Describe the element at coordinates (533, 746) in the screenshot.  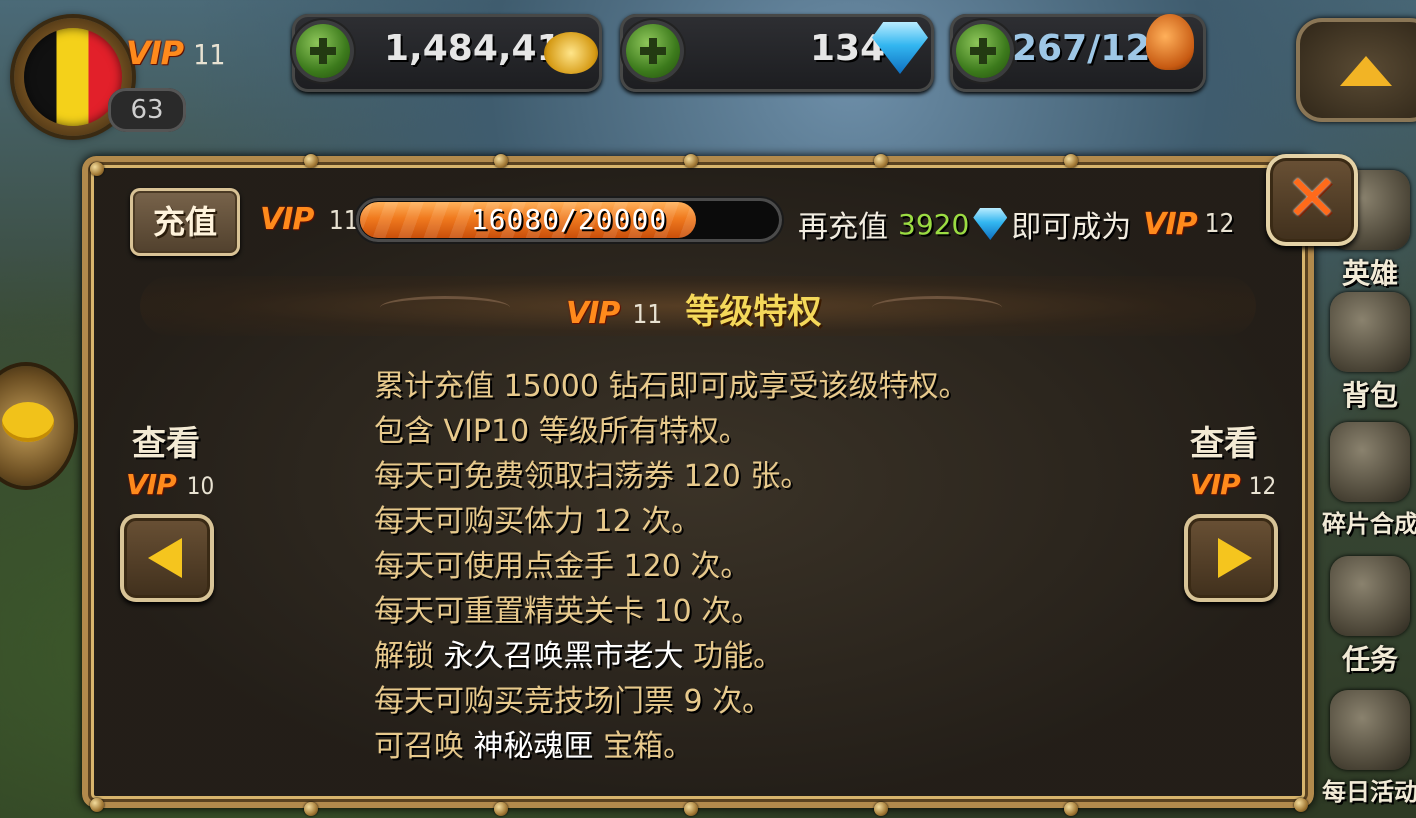
I see `perk-highlight: 神秘魂匣` at that location.